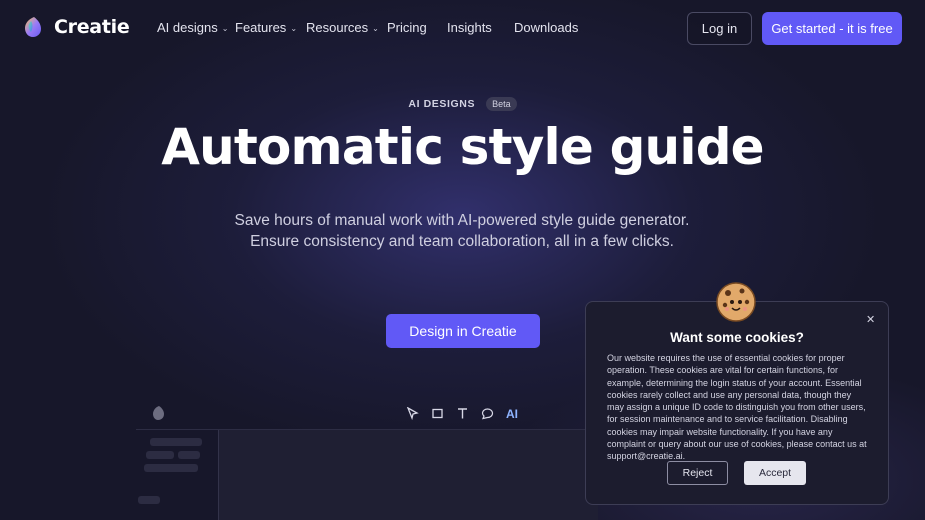 The height and width of the screenshot is (520, 925). What do you see at coordinates (159, 415) in the screenshot?
I see `editor-logo-icon` at bounding box center [159, 415].